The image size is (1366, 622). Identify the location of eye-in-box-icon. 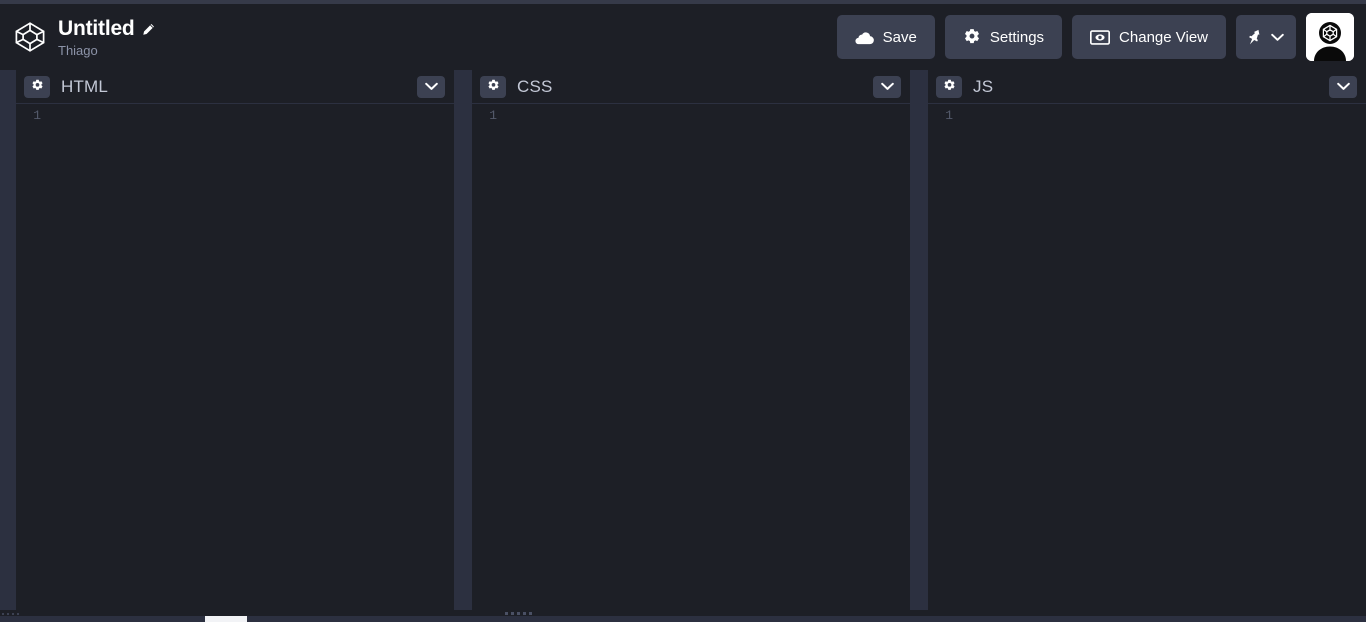
(1100, 37).